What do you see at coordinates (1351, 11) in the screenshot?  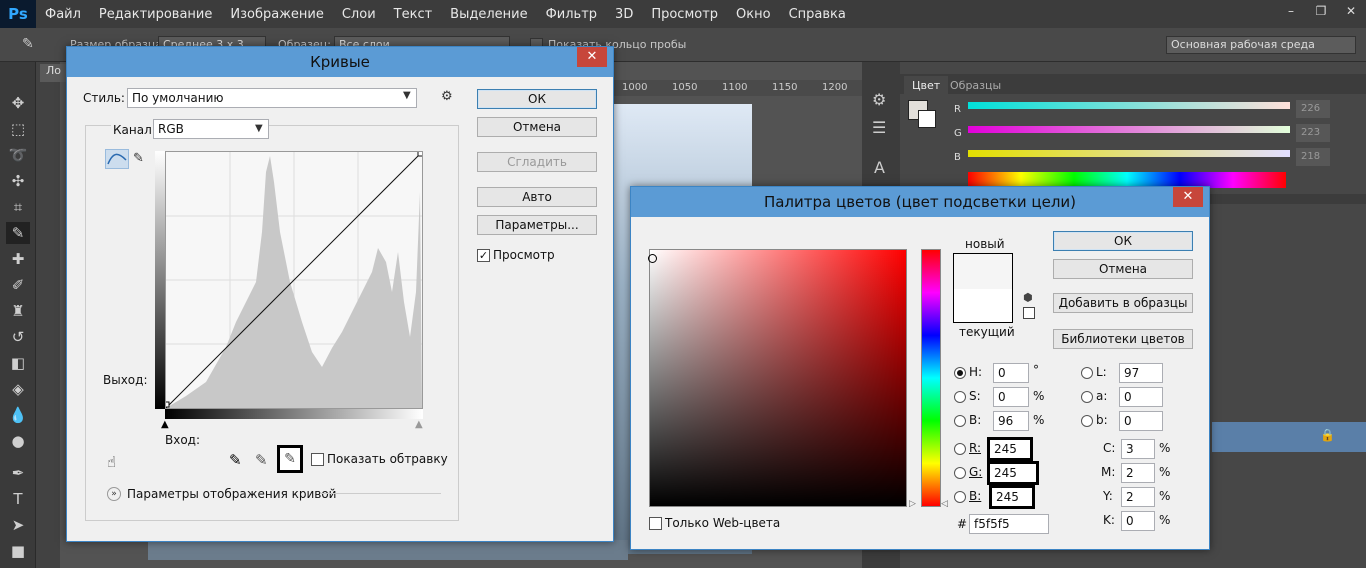 I see `close-icon: ✕` at bounding box center [1351, 11].